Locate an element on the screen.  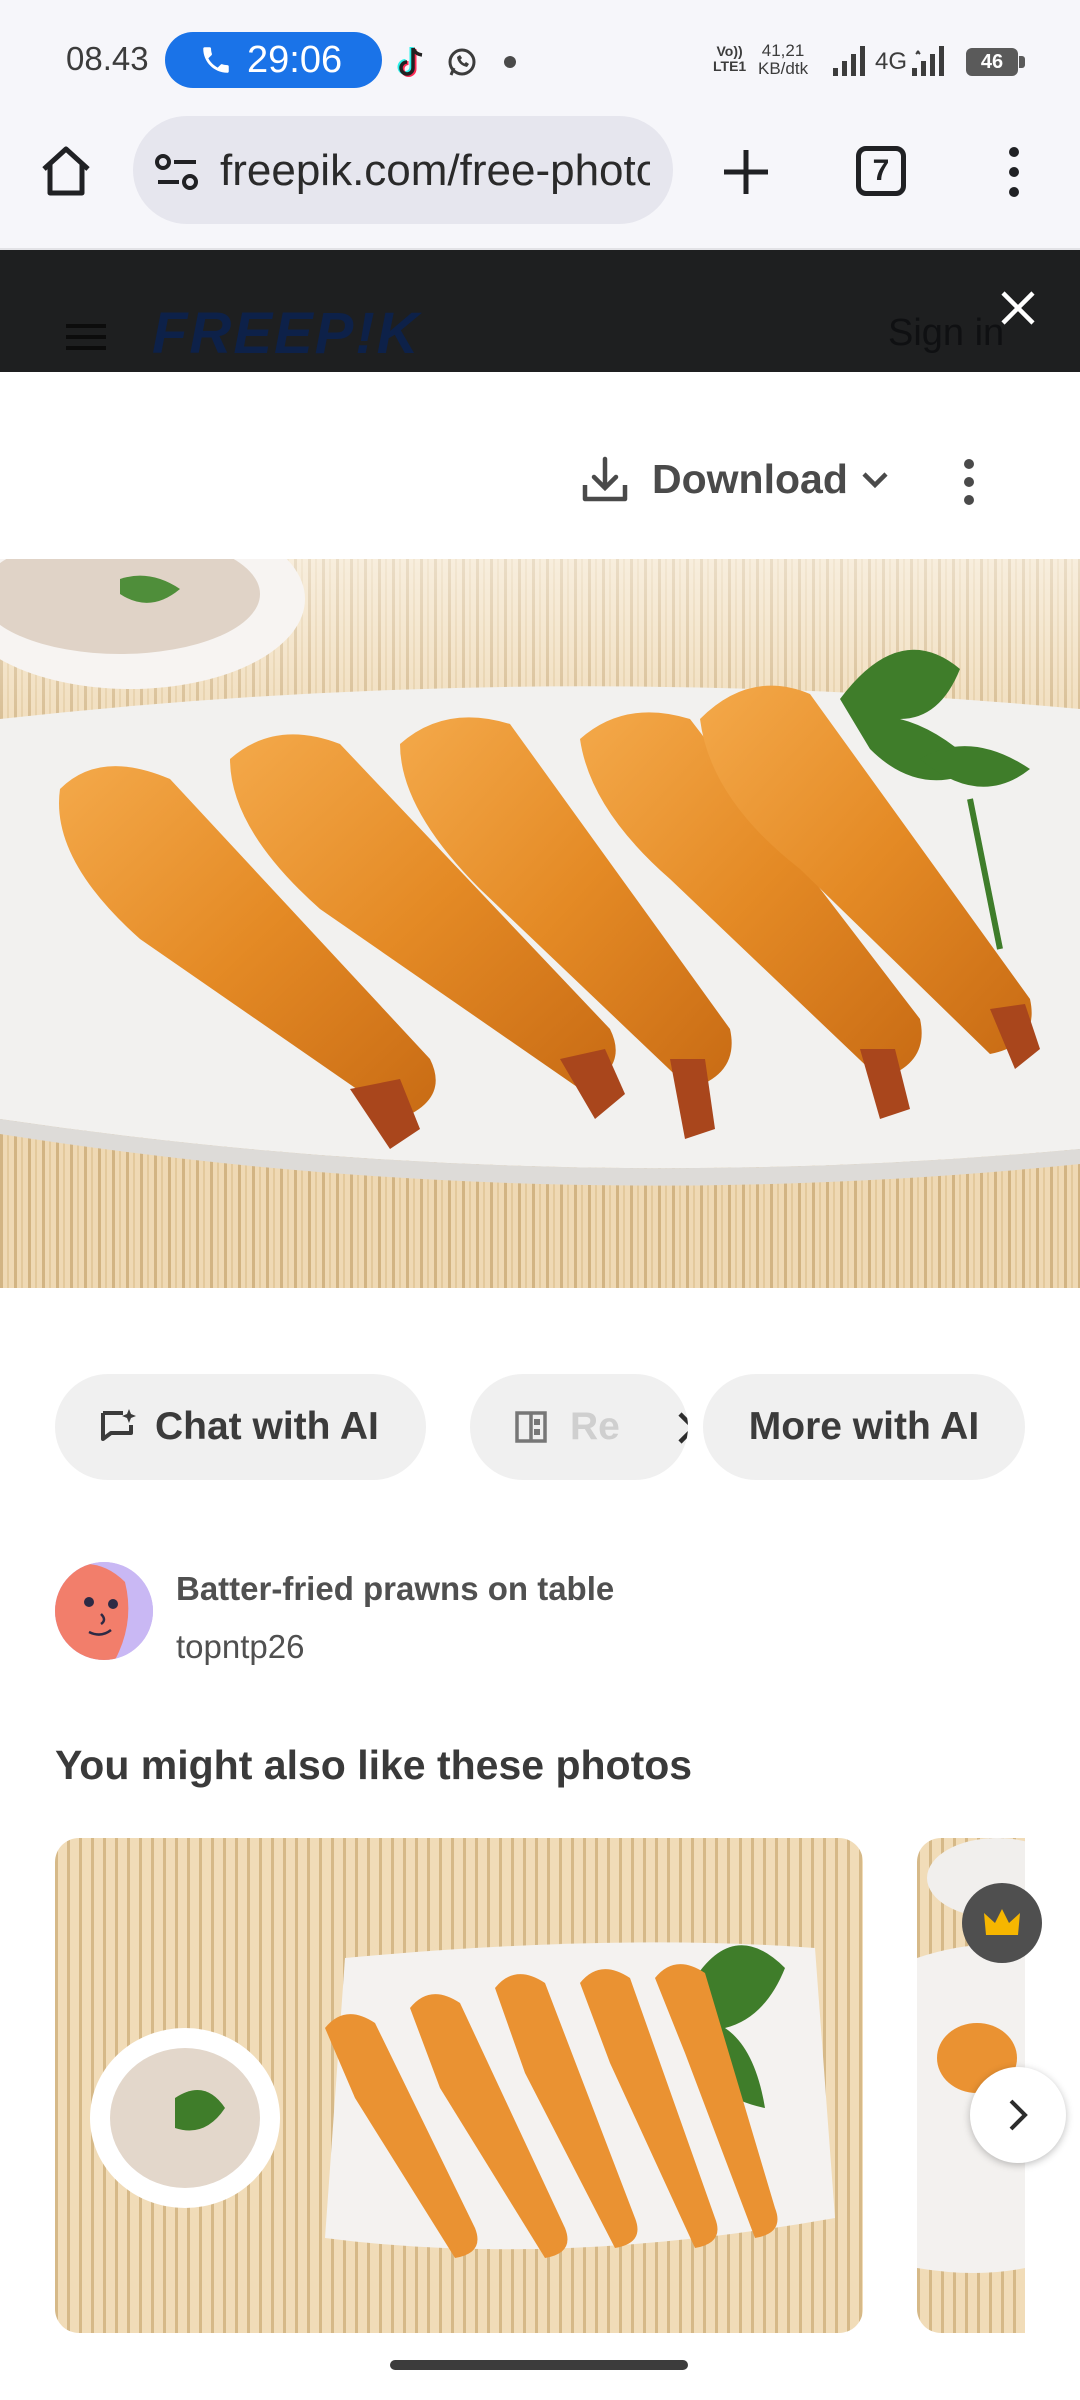
menu-icon is located at coordinates (87, 337).